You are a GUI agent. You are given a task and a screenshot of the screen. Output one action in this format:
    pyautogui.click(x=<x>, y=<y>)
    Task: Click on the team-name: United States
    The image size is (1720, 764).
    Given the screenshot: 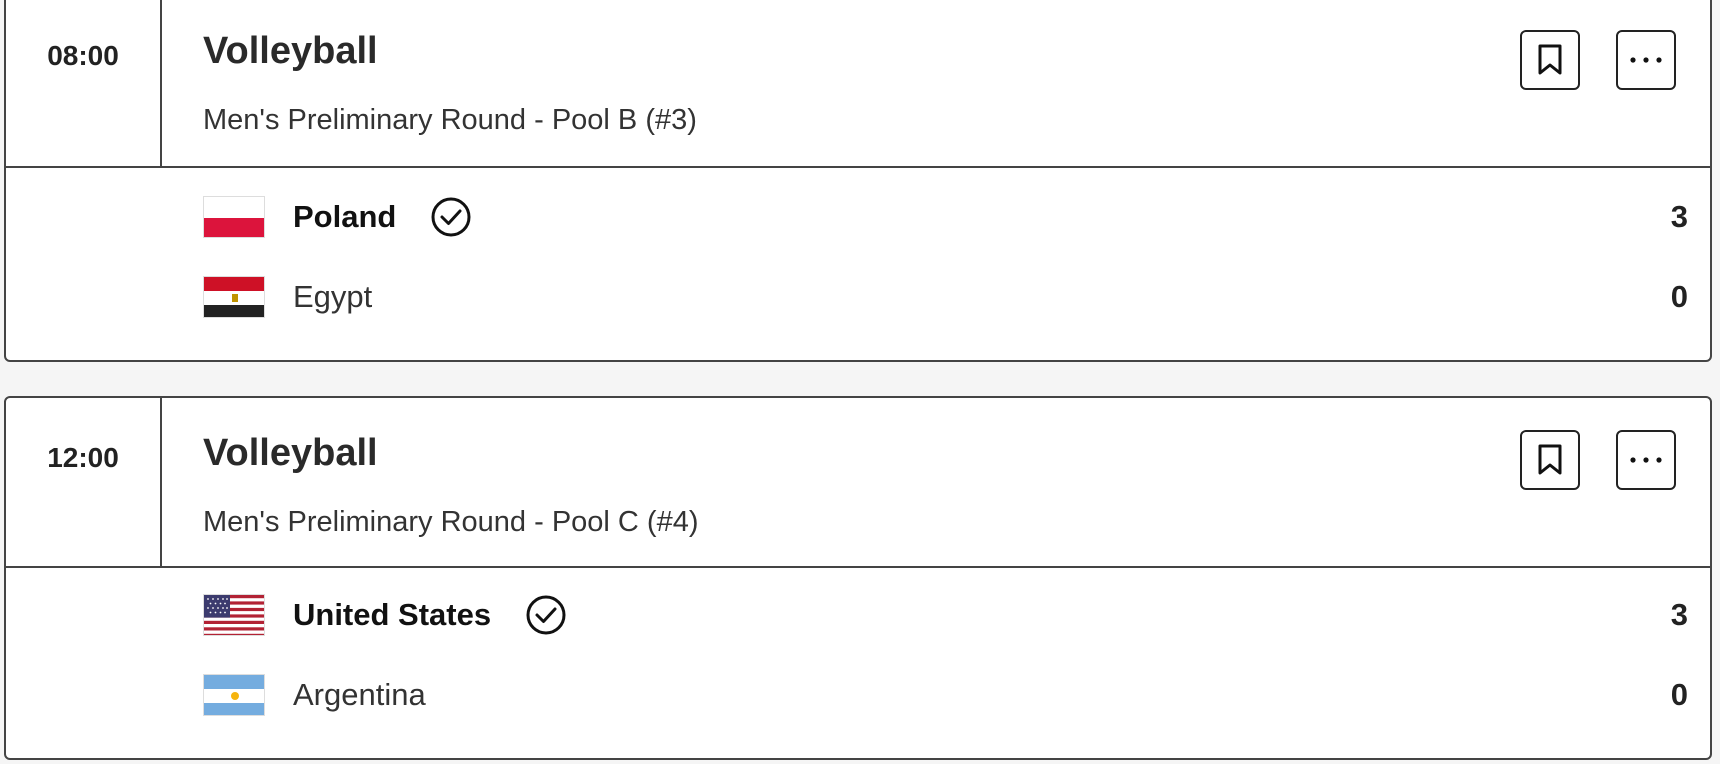 What is the action you would take?
    pyautogui.click(x=392, y=614)
    